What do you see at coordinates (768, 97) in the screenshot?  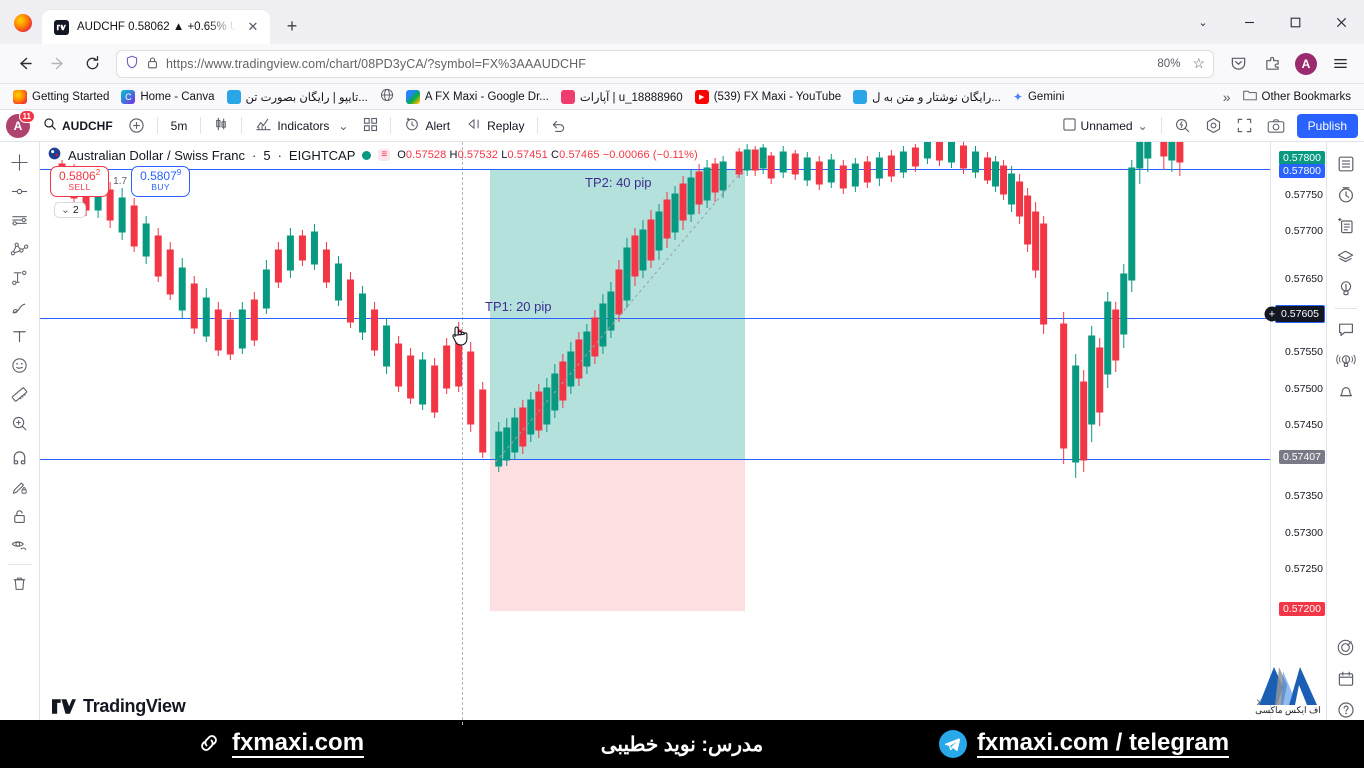 I see `bookmark-item: ▶ (539) FX Maxi - YouTube` at bounding box center [768, 97].